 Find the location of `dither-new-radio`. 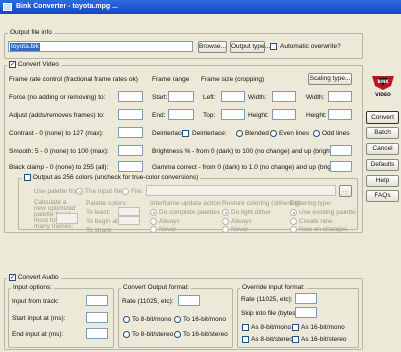

dither-new-radio is located at coordinates (293, 229).